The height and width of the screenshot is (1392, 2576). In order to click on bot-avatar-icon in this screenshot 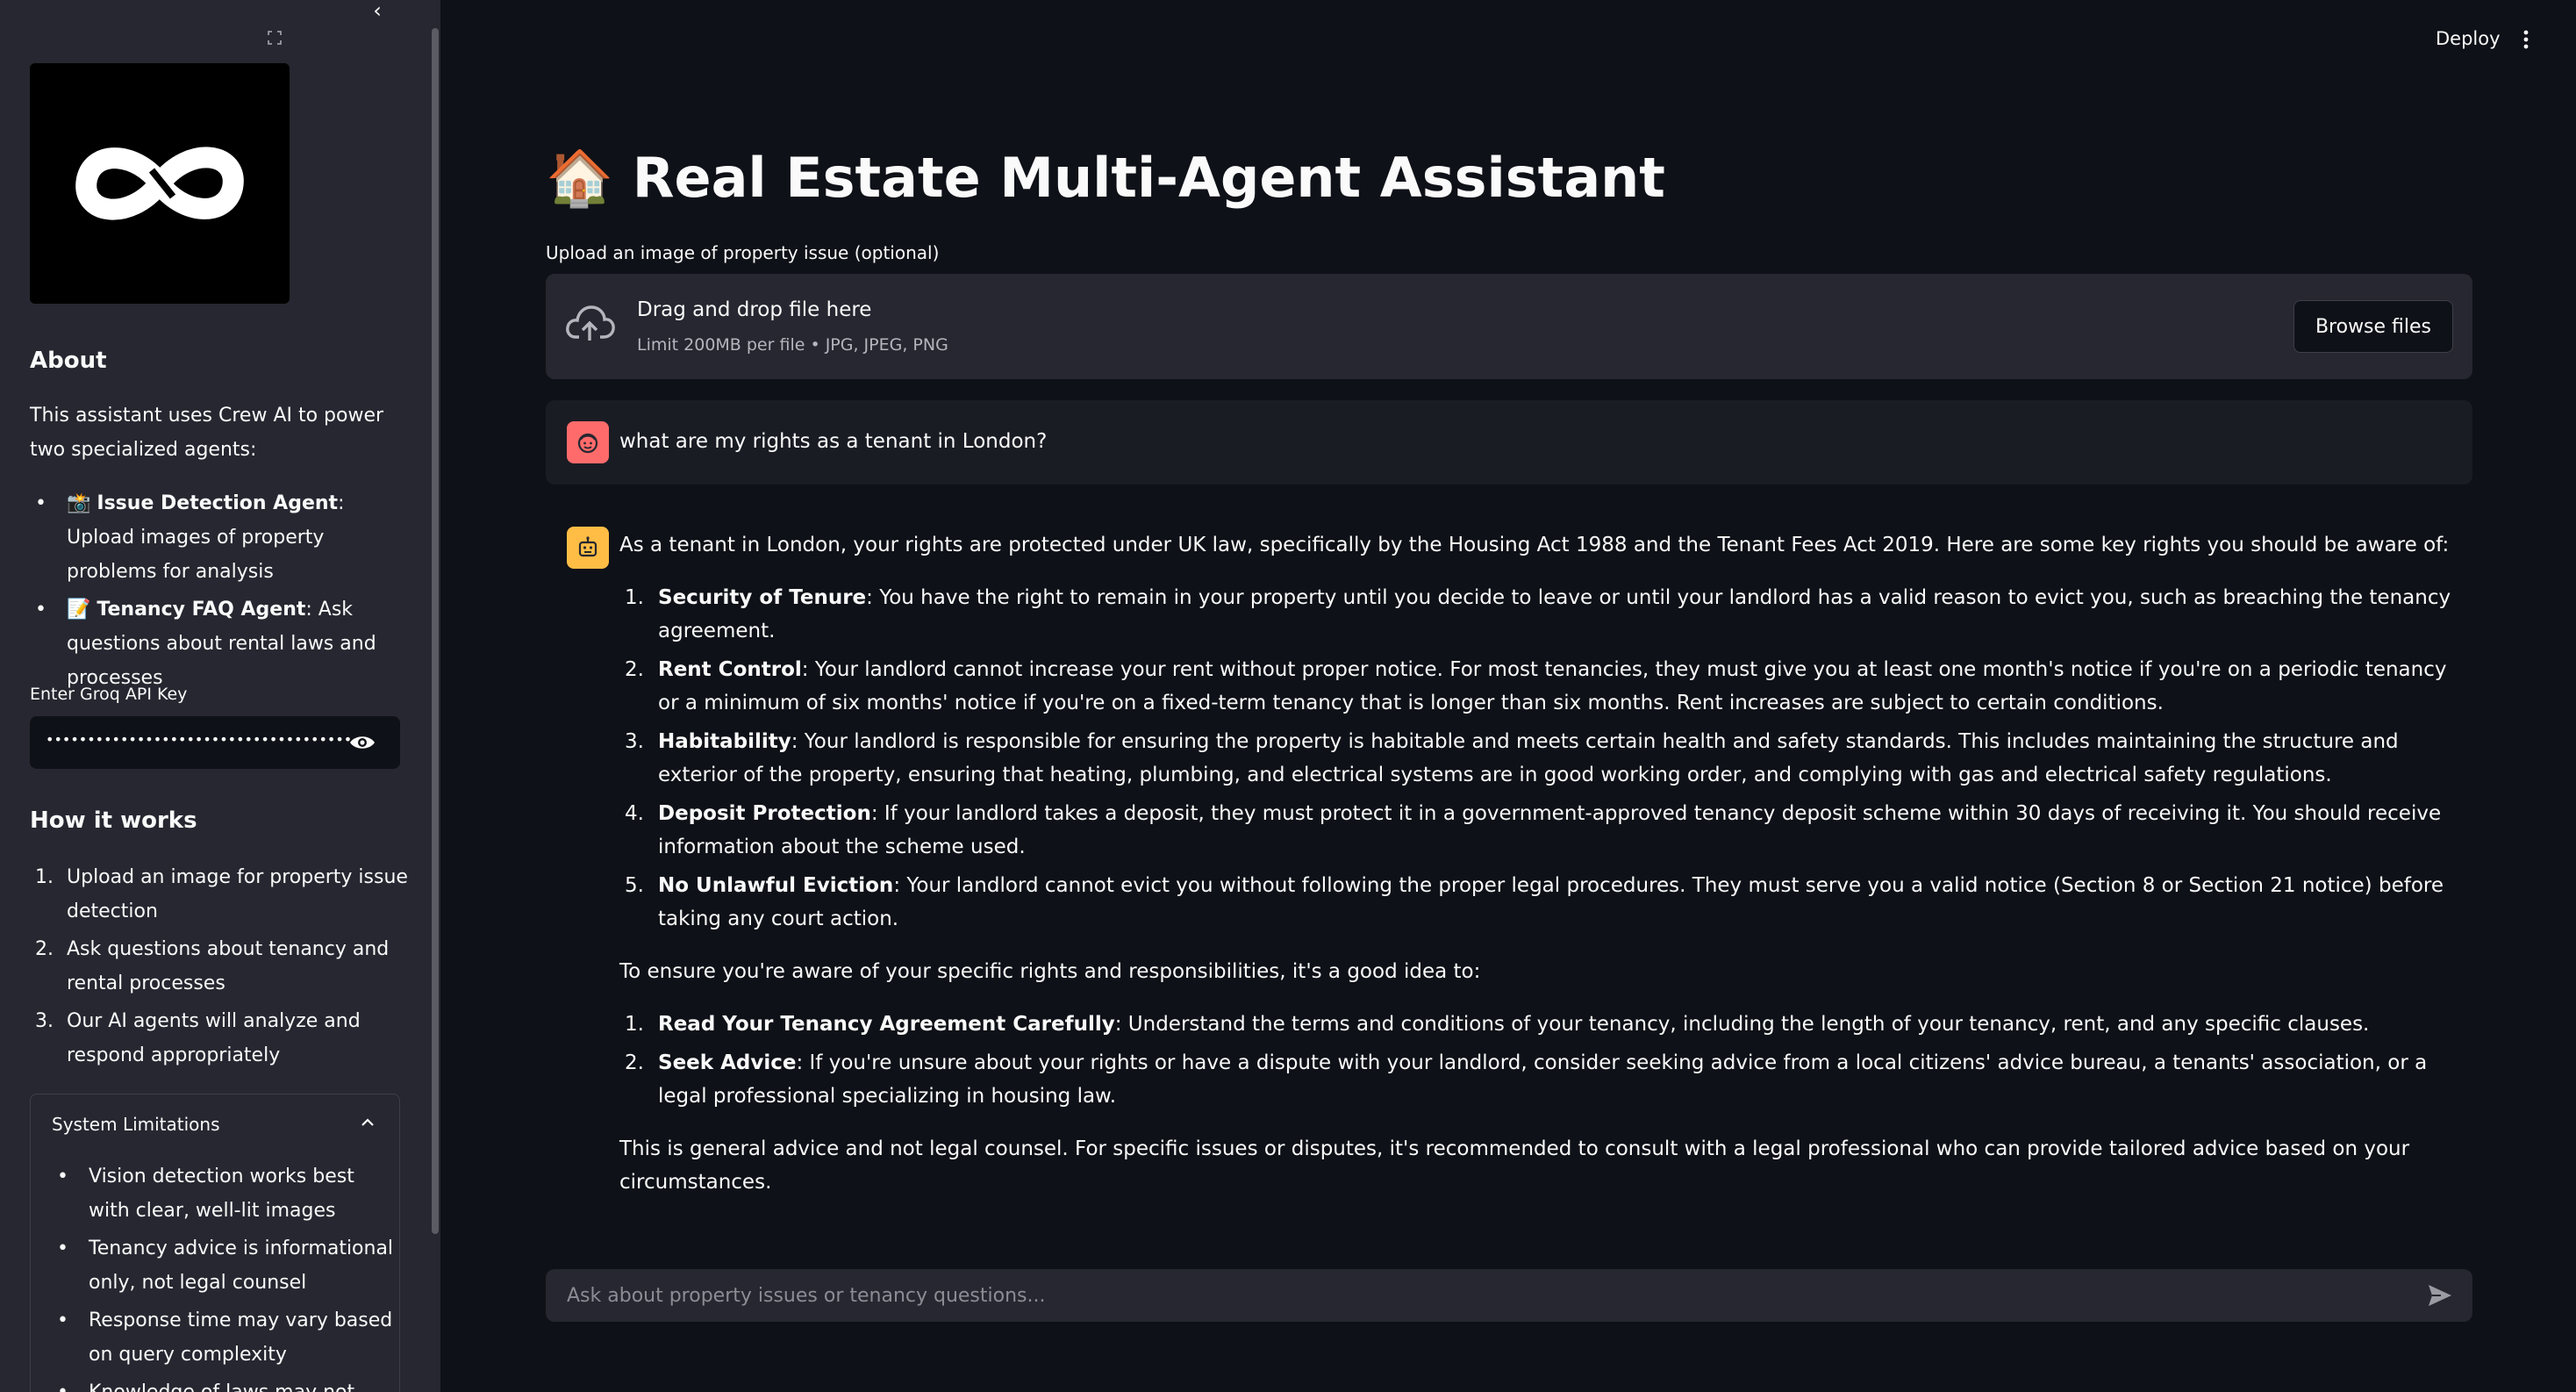, I will do `click(588, 548)`.